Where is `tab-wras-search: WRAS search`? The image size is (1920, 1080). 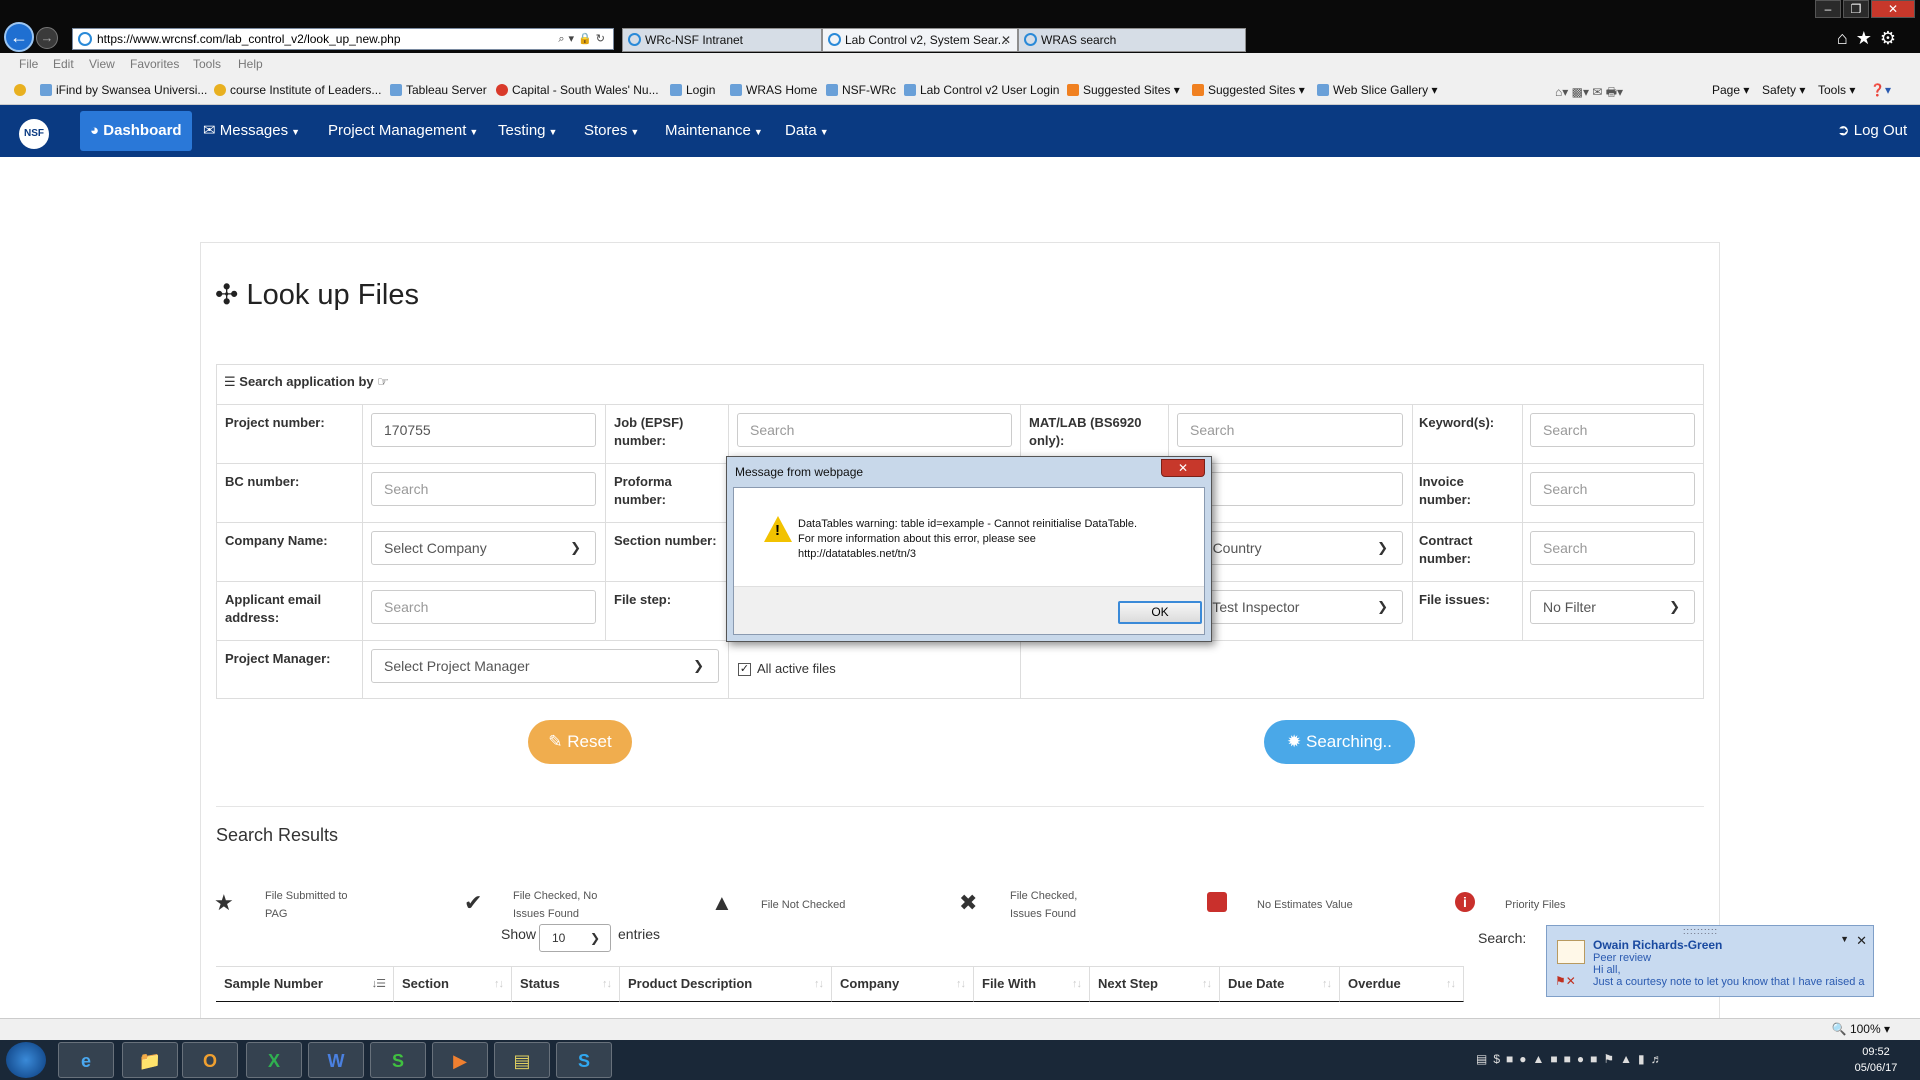 tab-wras-search: WRAS search is located at coordinates (1132, 40).